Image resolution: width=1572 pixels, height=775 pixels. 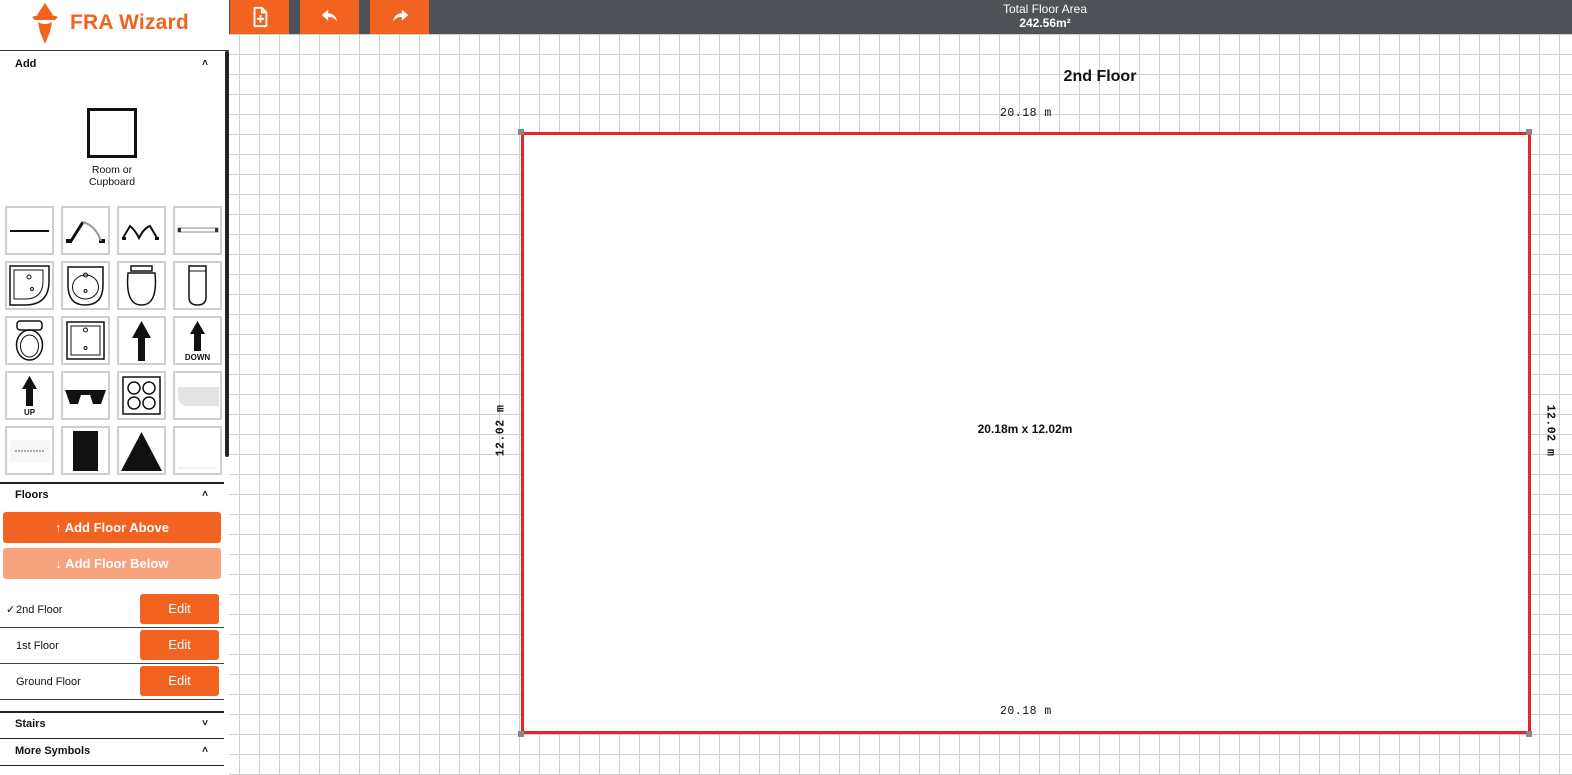 I want to click on door-tool, so click(x=85, y=230).